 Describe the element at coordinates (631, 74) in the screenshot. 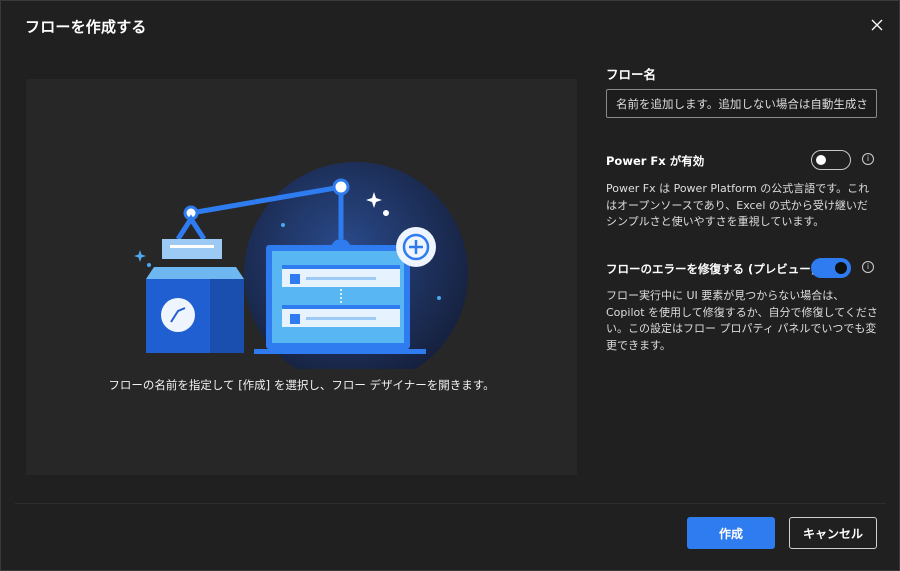

I see `flow-name-label: フロー名` at that location.